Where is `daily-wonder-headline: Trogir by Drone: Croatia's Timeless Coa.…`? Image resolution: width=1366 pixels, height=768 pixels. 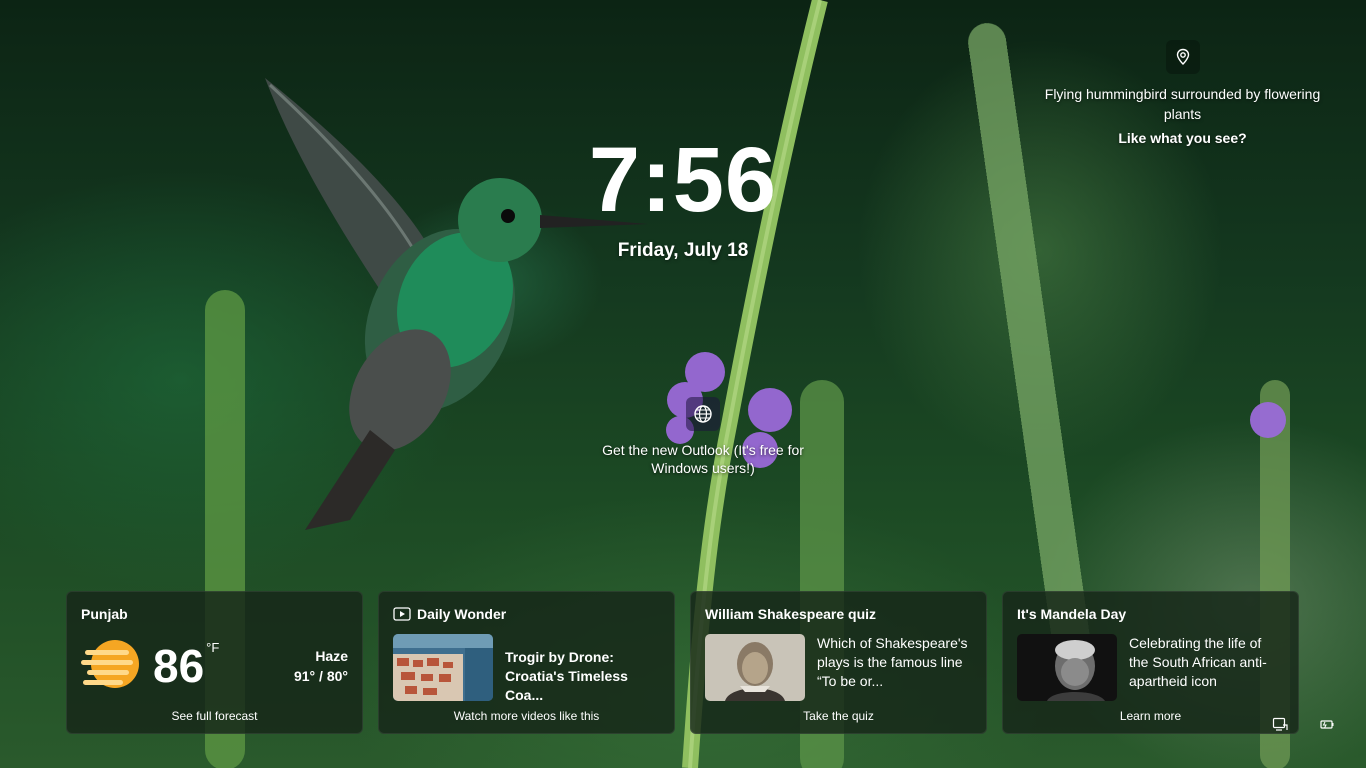 daily-wonder-headline: Trogir by Drone: Croatia's Timeless Coa.… is located at coordinates (582, 676).